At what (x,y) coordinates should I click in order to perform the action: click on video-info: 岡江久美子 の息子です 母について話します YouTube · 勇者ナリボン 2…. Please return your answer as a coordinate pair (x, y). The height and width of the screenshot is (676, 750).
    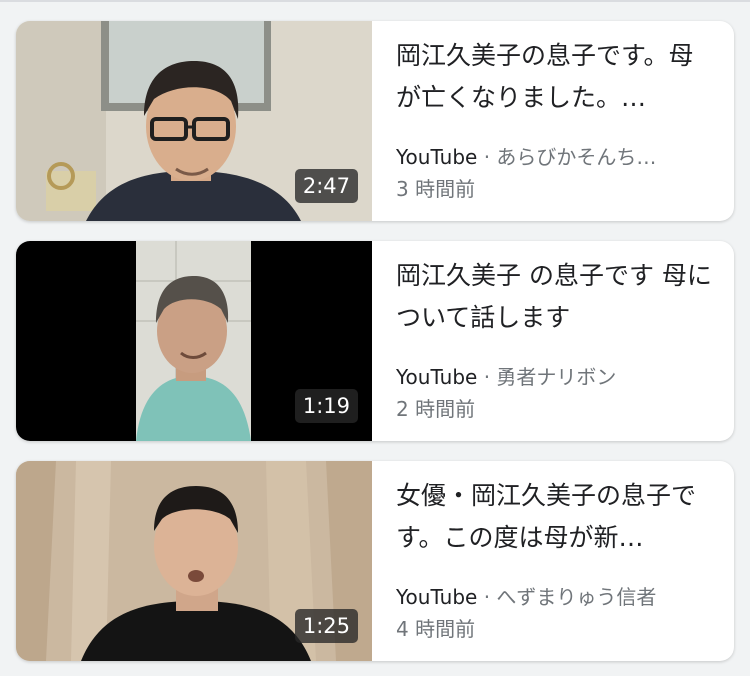
    Looking at the image, I should click on (556, 340).